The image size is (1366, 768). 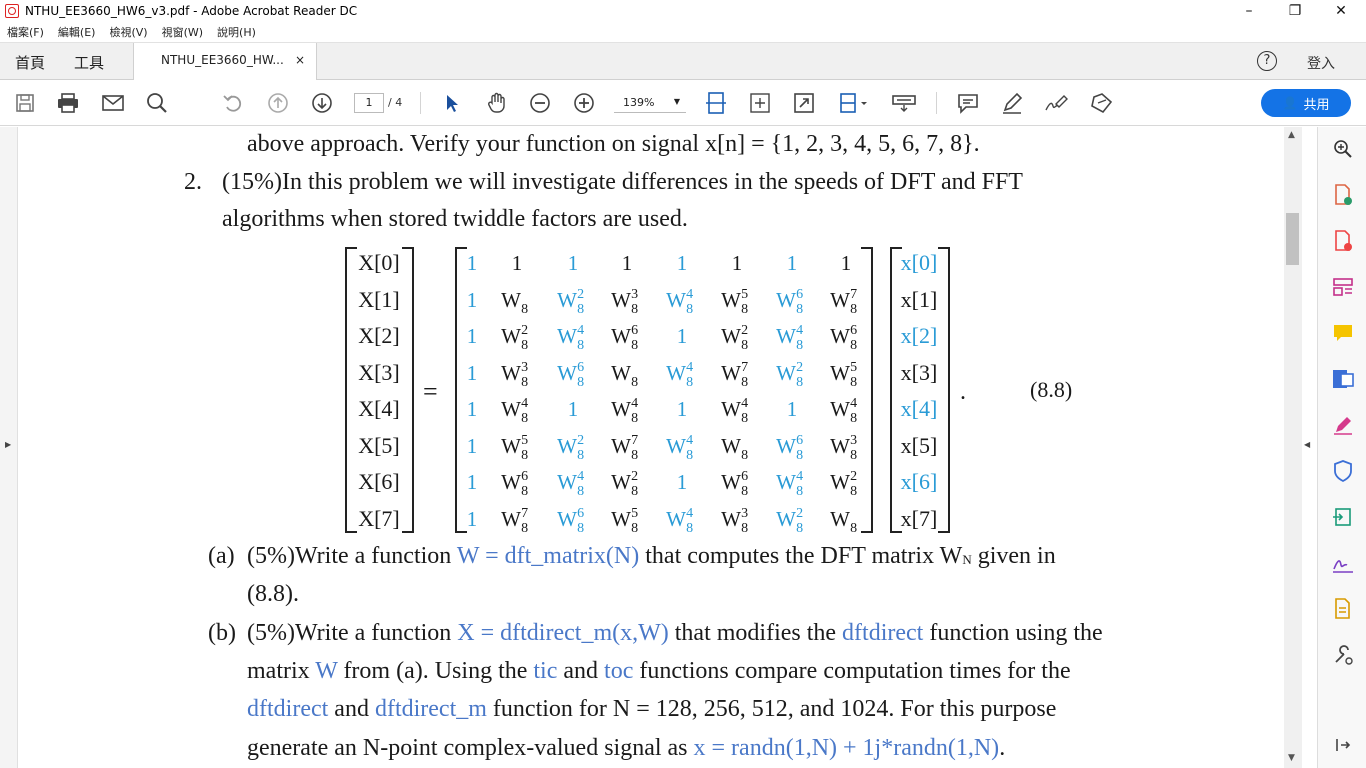 I want to click on scroll-up-icon: ▲, so click(x=1291, y=135).